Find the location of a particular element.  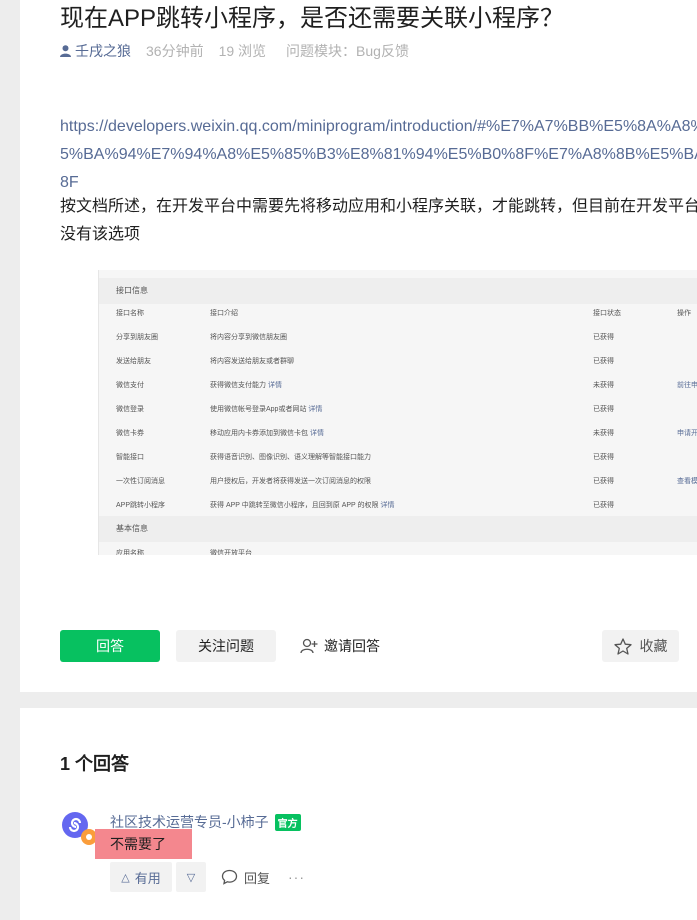

reply-button: 回复 is located at coordinates (245, 877).